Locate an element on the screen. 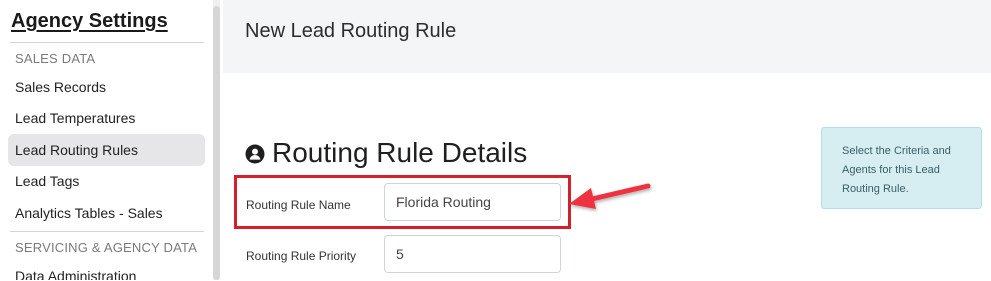  sidebar-item-sales-records: Sales Records is located at coordinates (106, 87).